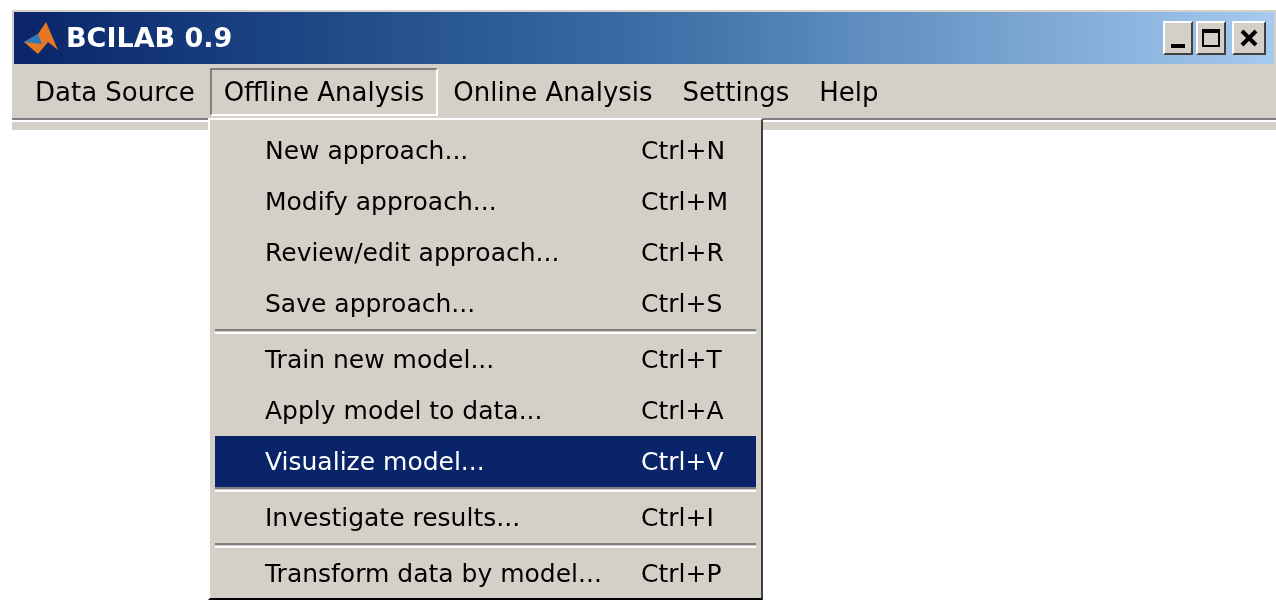 The image size is (1276, 600). Describe the element at coordinates (485, 150) in the screenshot. I see `menu-option: New approach... Ctrl+N` at that location.